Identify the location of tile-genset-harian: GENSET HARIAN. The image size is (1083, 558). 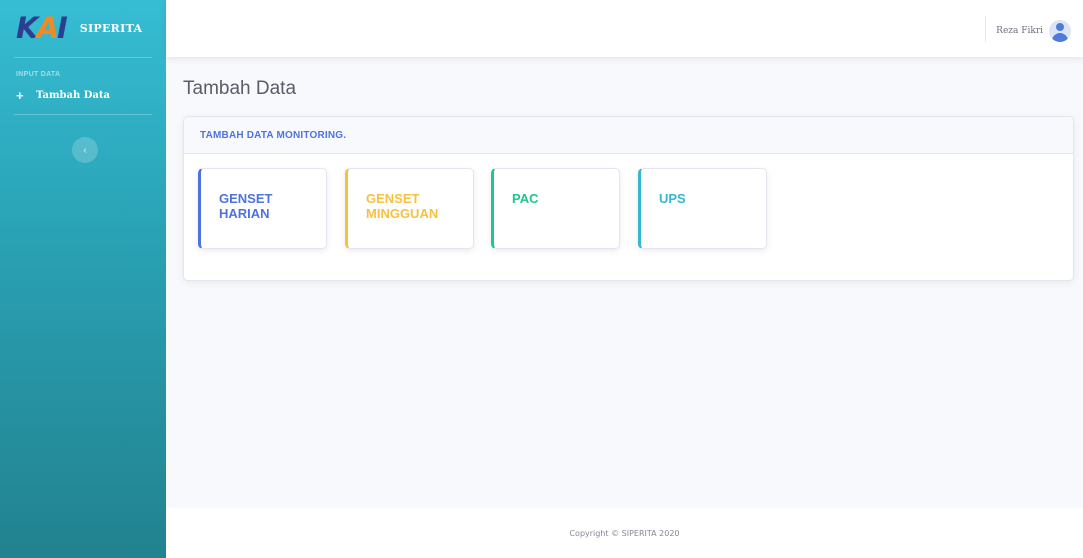
(262, 208).